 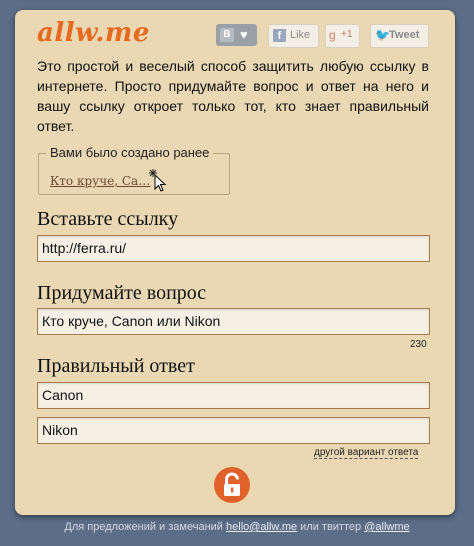 I want to click on google-plus-icon: g, so click(x=332, y=35).